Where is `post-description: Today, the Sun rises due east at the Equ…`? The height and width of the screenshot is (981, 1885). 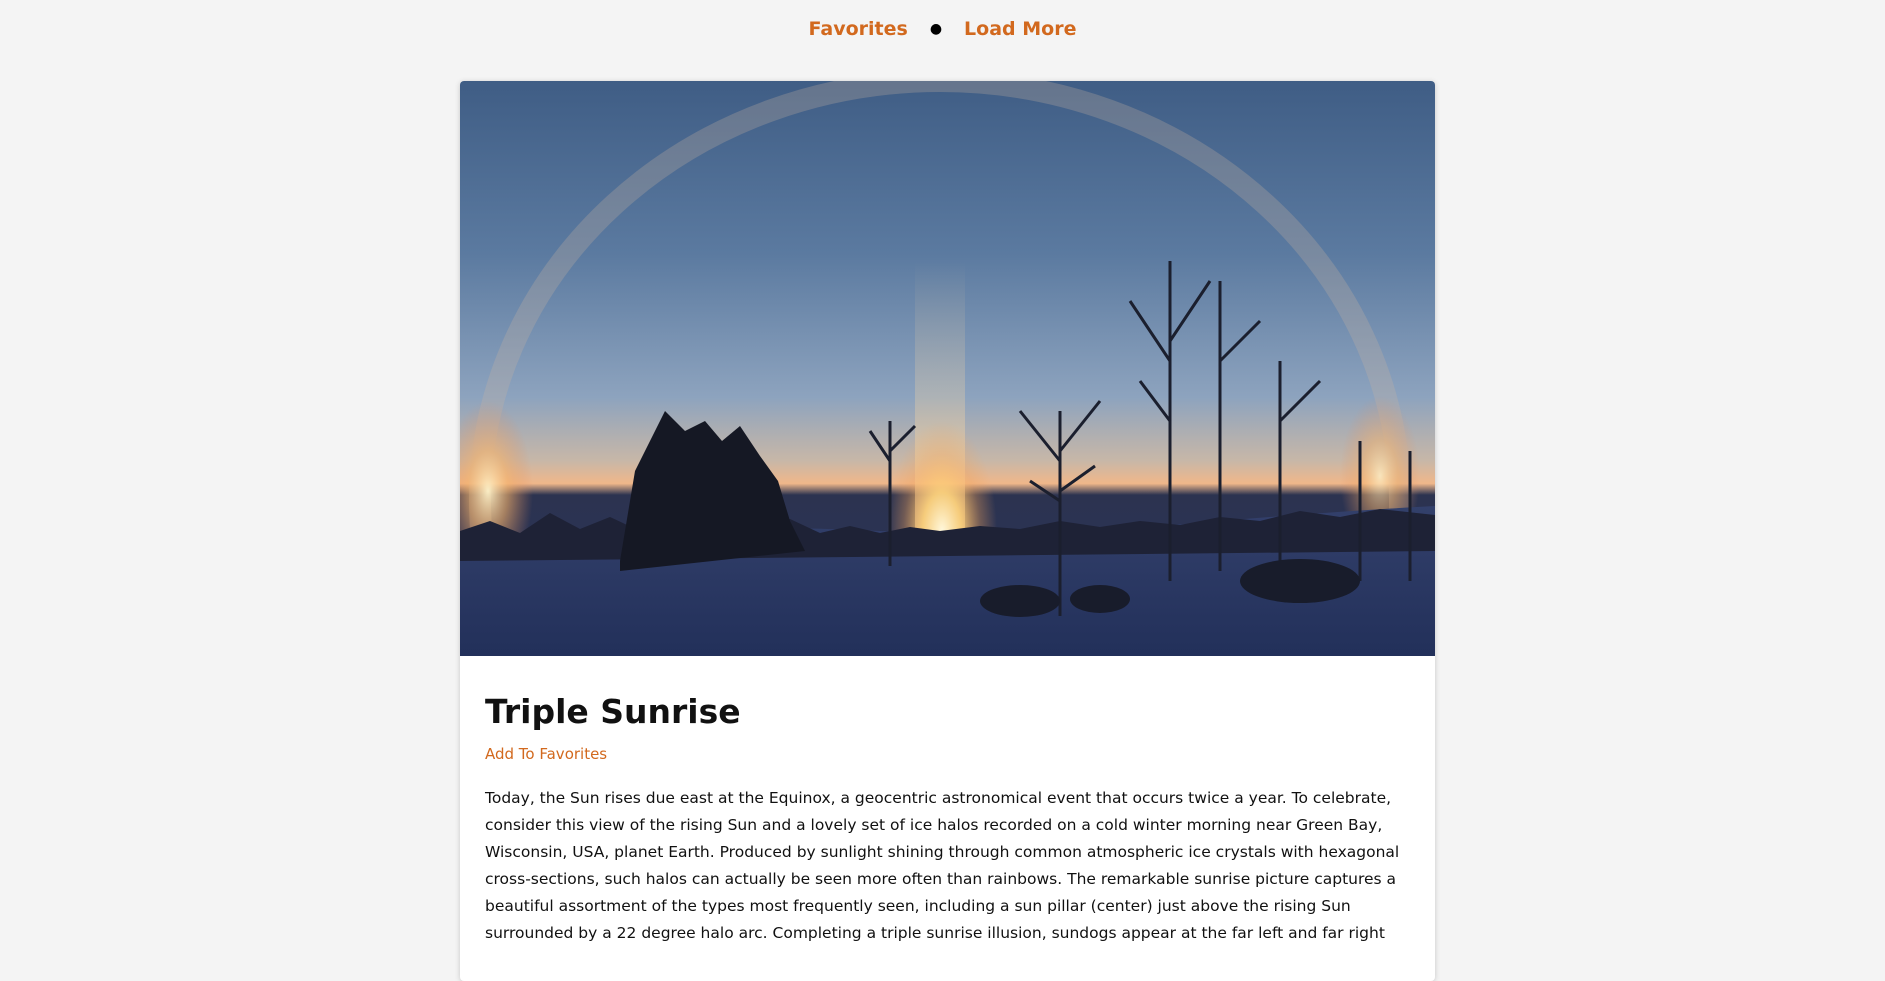 post-description: Today, the Sun rises due east at the Equ… is located at coordinates (942, 866).